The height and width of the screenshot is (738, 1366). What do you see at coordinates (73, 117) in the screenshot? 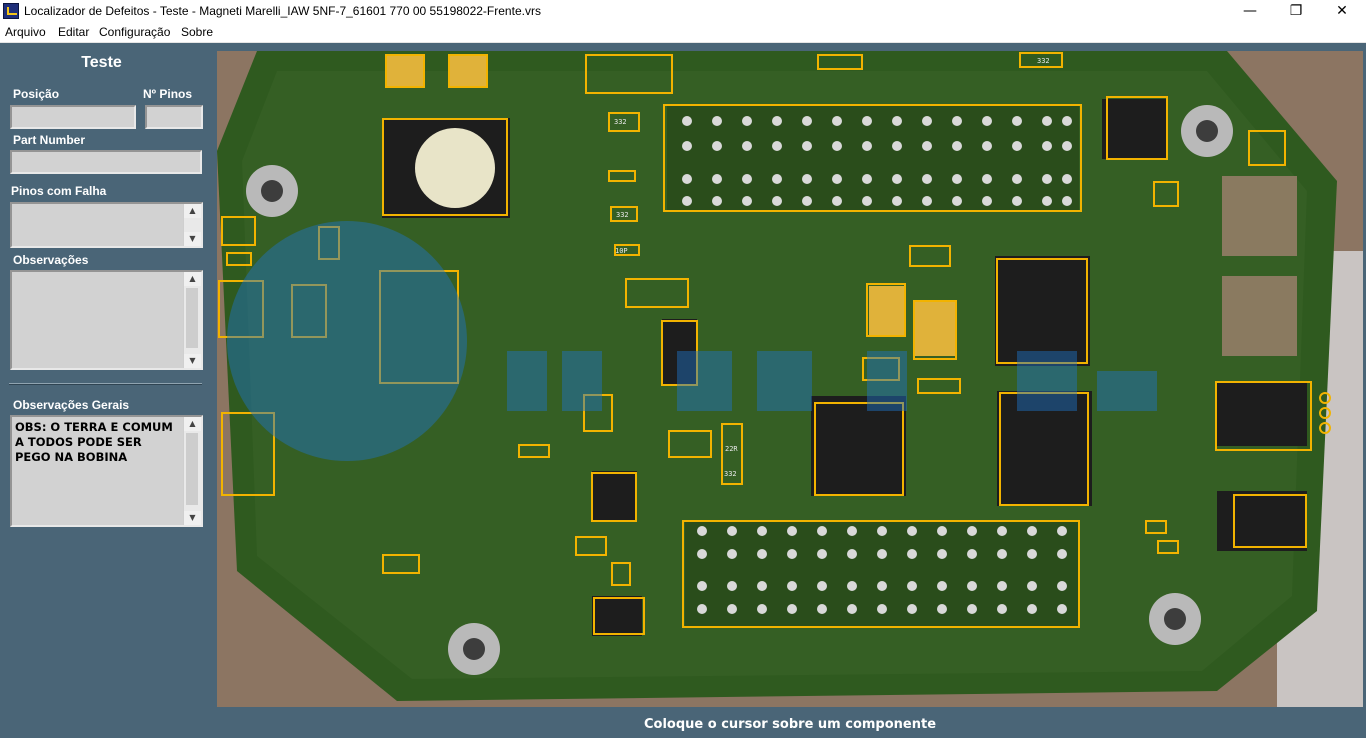
I see `position-field` at bounding box center [73, 117].